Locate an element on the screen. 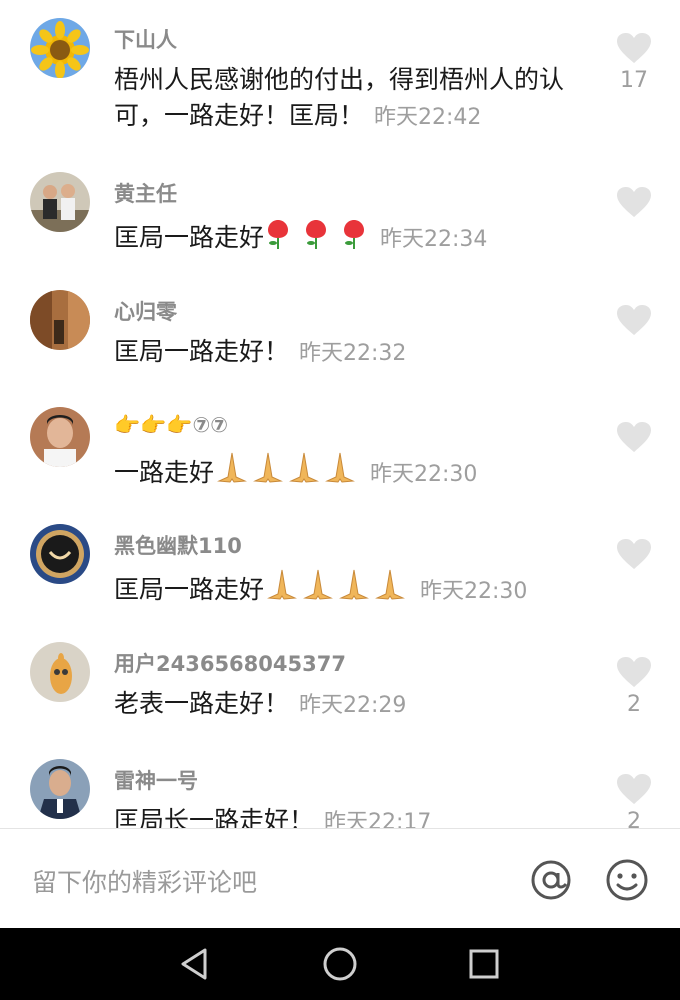 The width and height of the screenshot is (680, 1000). comment-time: 昨天22:32 is located at coordinates (353, 353).